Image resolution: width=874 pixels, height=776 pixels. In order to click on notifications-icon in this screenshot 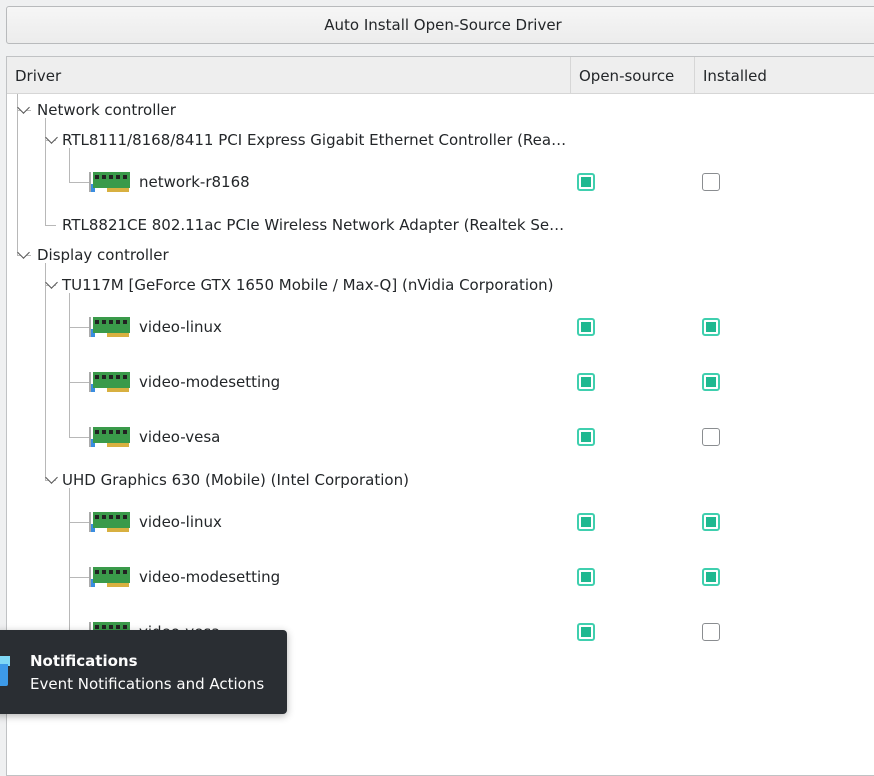, I will do `click(5, 671)`.